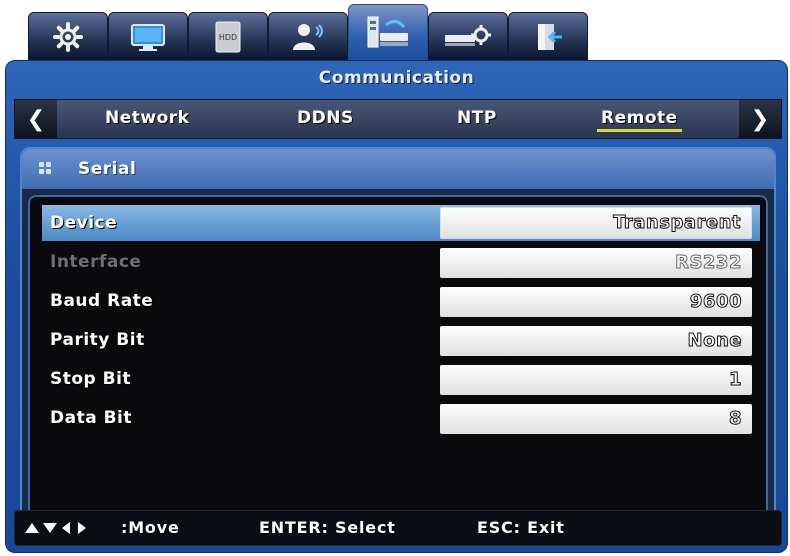 This screenshot has width=790, height=556. Describe the element at coordinates (396, 78) in the screenshot. I see `window-title: Communication` at that location.